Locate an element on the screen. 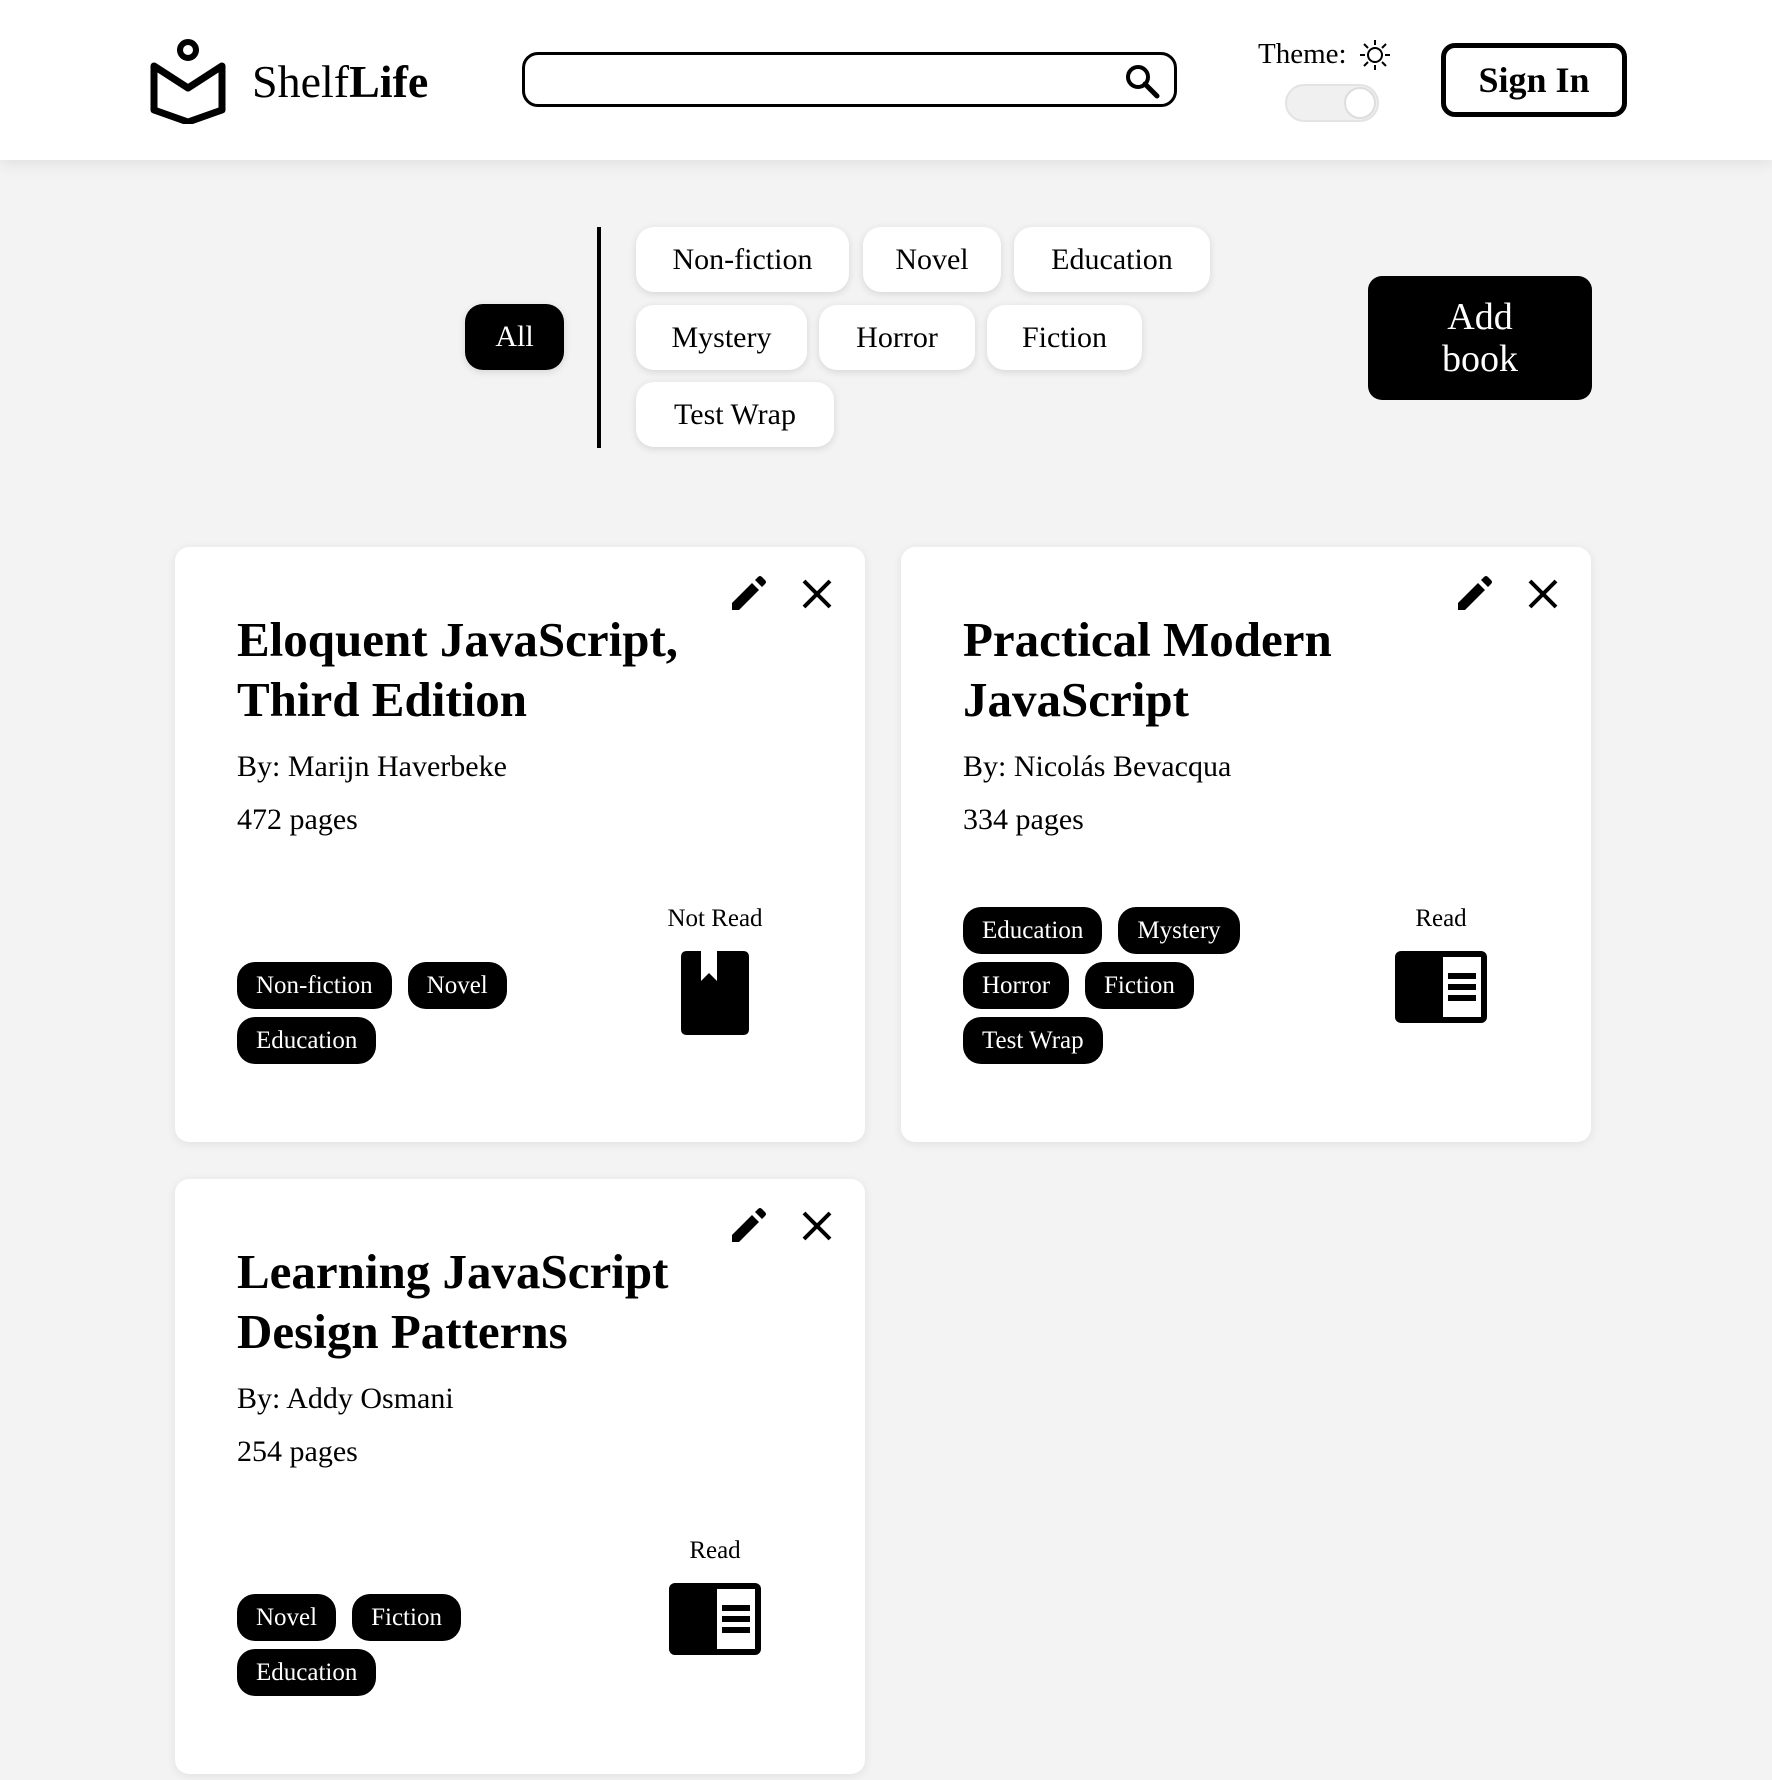  search-icon is located at coordinates (1142, 81).